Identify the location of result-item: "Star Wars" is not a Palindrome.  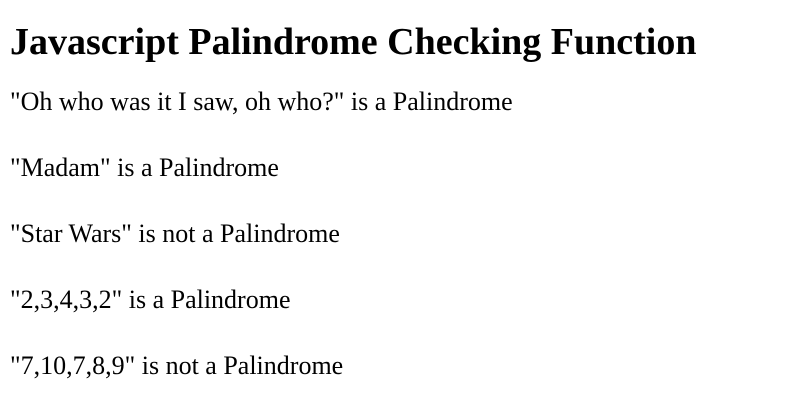
(175, 233).